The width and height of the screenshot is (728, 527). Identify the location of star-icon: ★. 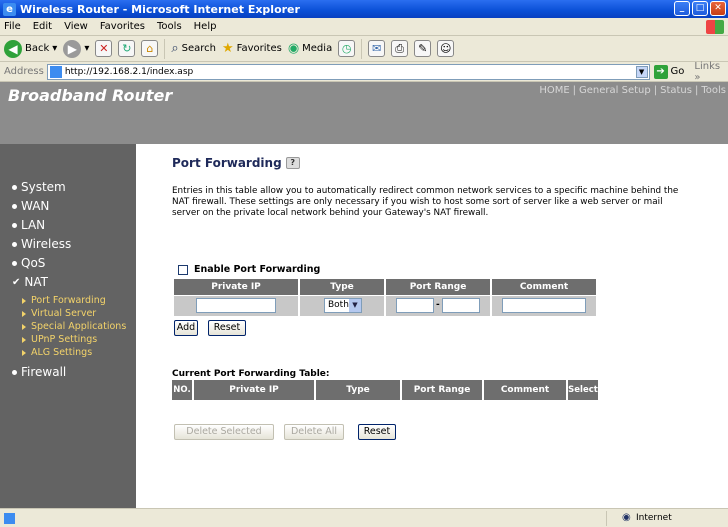
(227, 48).